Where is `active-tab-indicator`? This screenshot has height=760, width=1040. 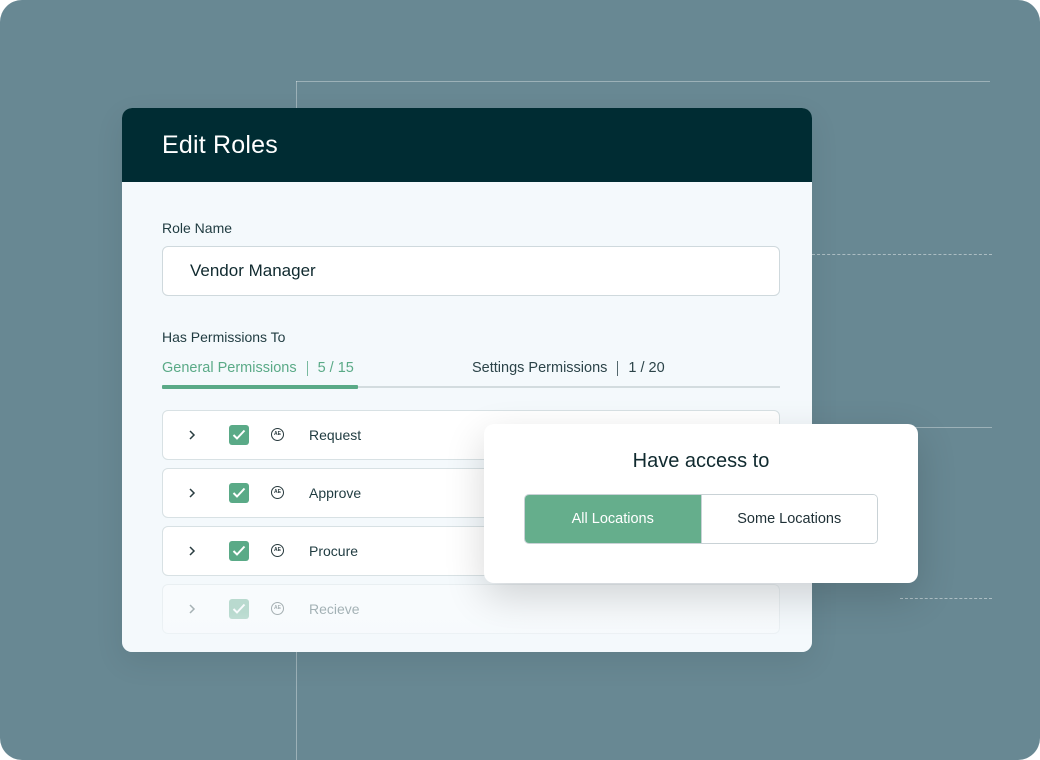
active-tab-indicator is located at coordinates (260, 387).